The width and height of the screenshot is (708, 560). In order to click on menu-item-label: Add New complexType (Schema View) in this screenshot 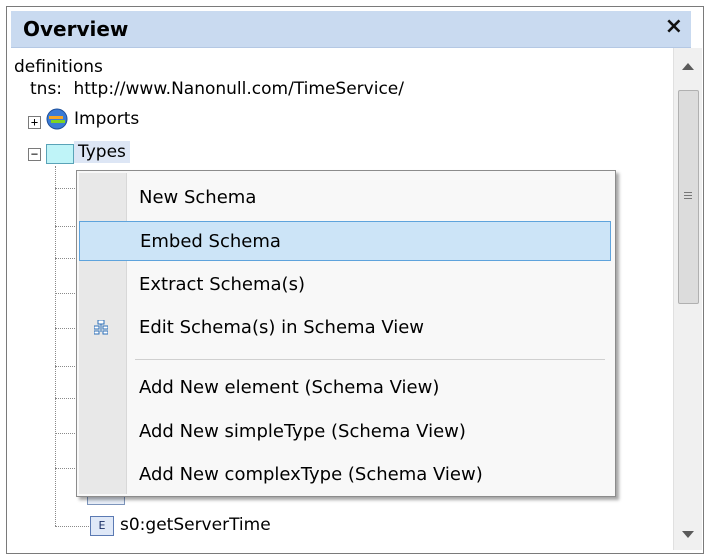, I will do `click(311, 474)`.